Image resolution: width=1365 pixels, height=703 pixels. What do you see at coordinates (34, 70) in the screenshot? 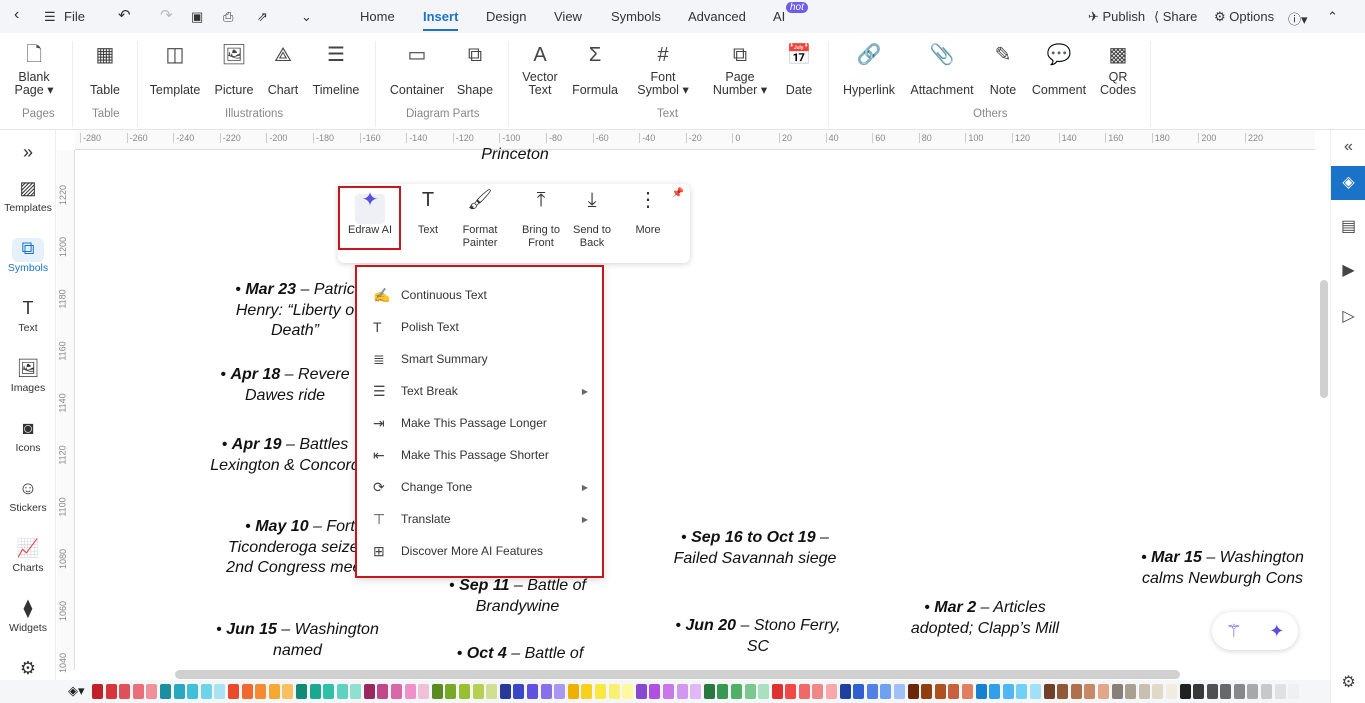
I see `blank-page-button: 🗋 Blank Page ▾` at bounding box center [34, 70].